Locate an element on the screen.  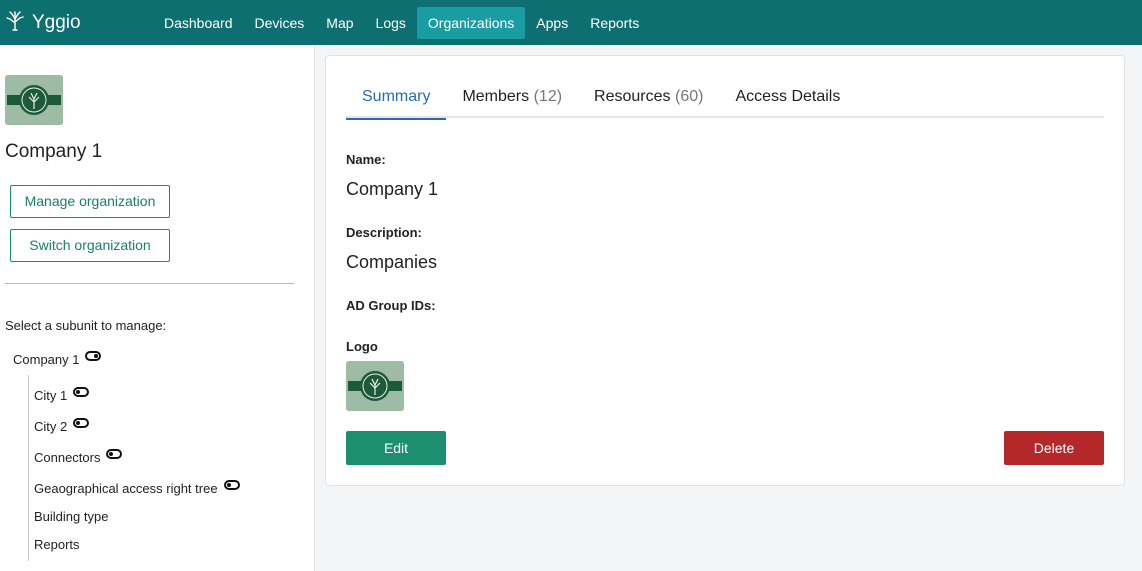
tree-node-label: City 2 is located at coordinates (51, 426).